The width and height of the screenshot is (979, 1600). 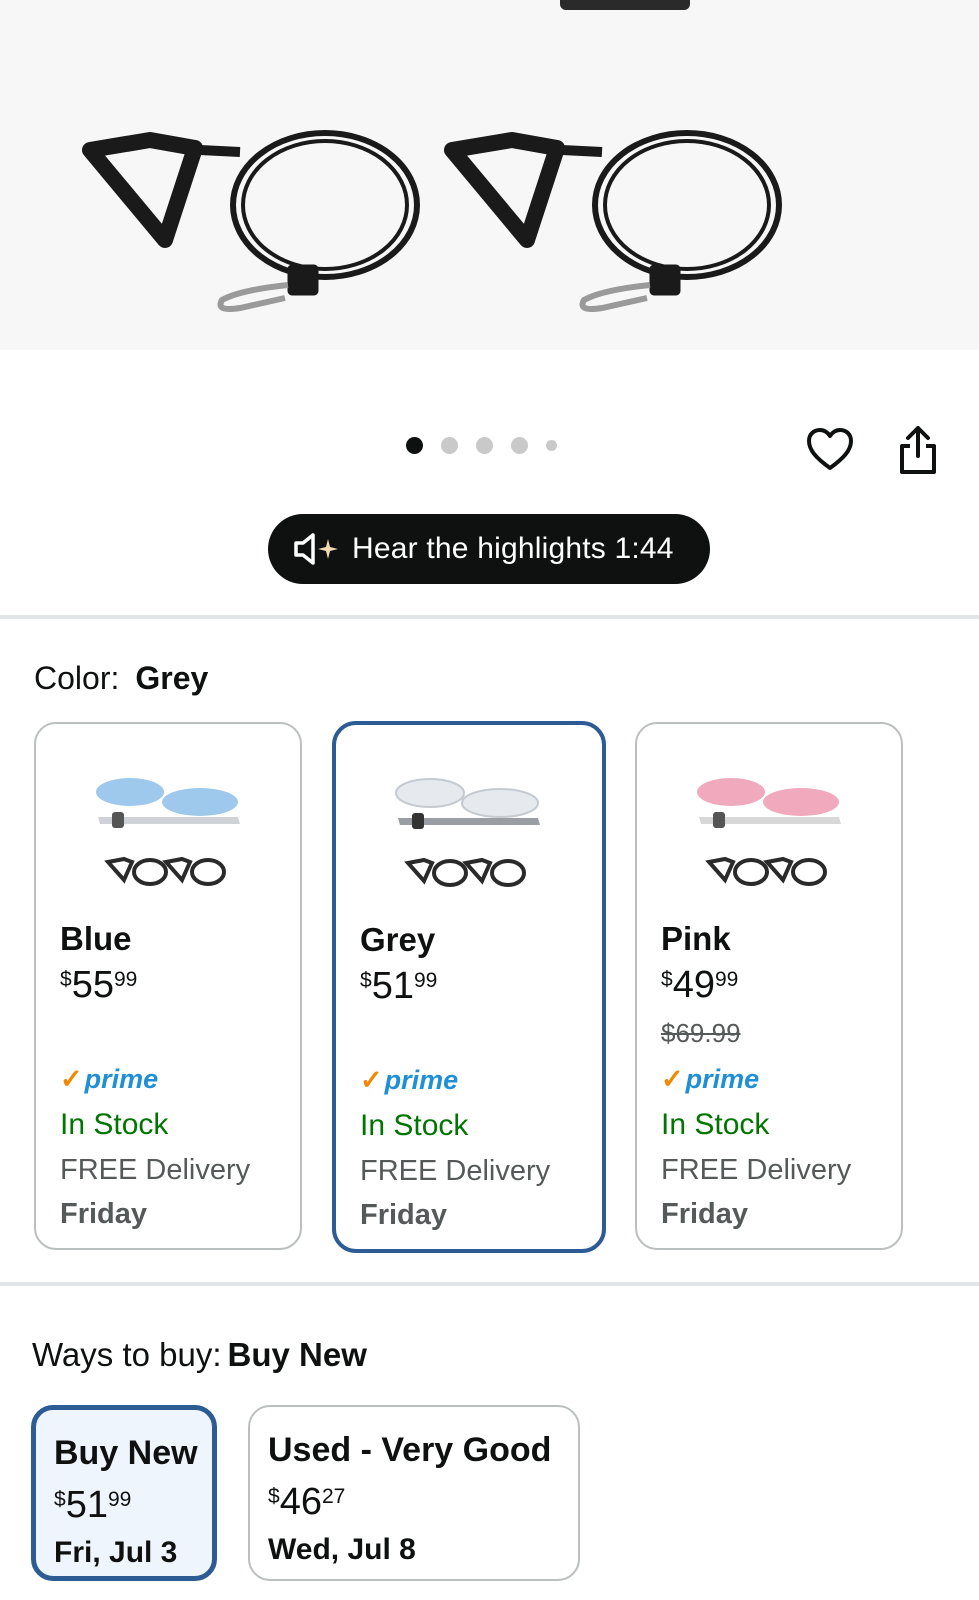 What do you see at coordinates (513, 548) in the screenshot?
I see `hear-highlights-label: Hear the highlights 1:44` at bounding box center [513, 548].